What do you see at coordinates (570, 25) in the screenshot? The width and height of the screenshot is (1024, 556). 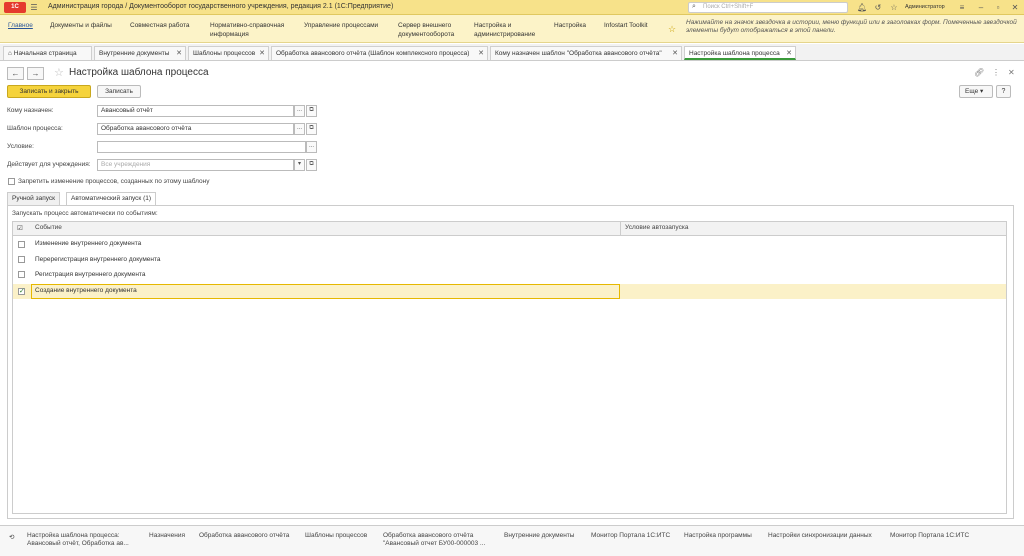 I see `section-settings: Настройка` at bounding box center [570, 25].